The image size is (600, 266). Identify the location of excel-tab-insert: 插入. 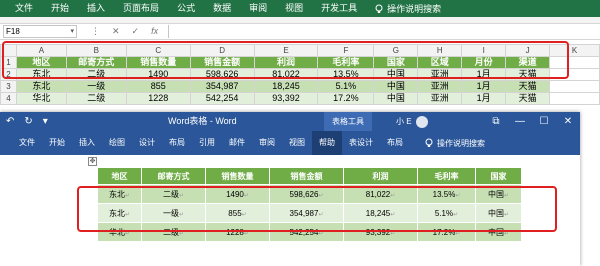
(96, 8).